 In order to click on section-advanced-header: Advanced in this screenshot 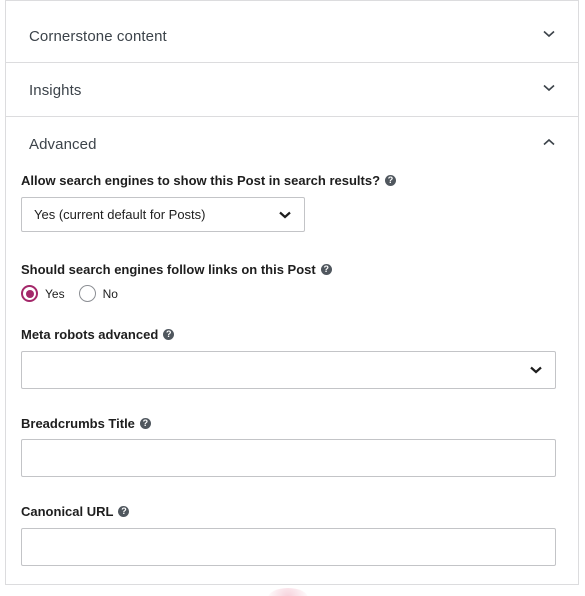, I will do `click(292, 144)`.